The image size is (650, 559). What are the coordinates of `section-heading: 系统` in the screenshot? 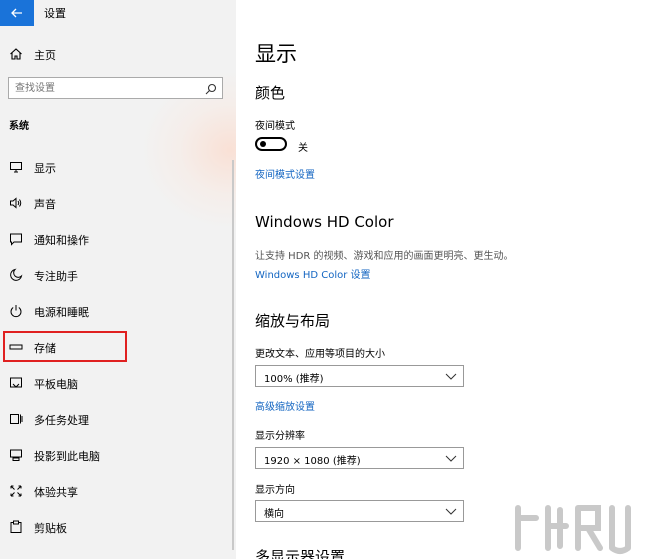 It's located at (19, 126).